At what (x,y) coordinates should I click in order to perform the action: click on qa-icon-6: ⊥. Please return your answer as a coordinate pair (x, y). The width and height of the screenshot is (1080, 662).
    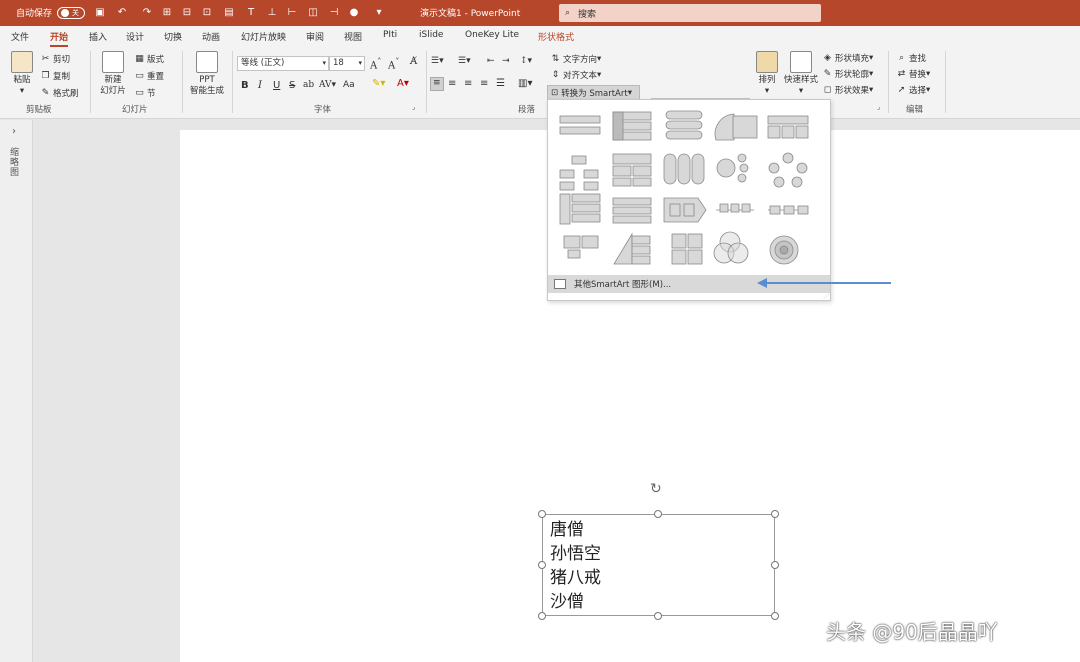
    Looking at the image, I should click on (272, 12).